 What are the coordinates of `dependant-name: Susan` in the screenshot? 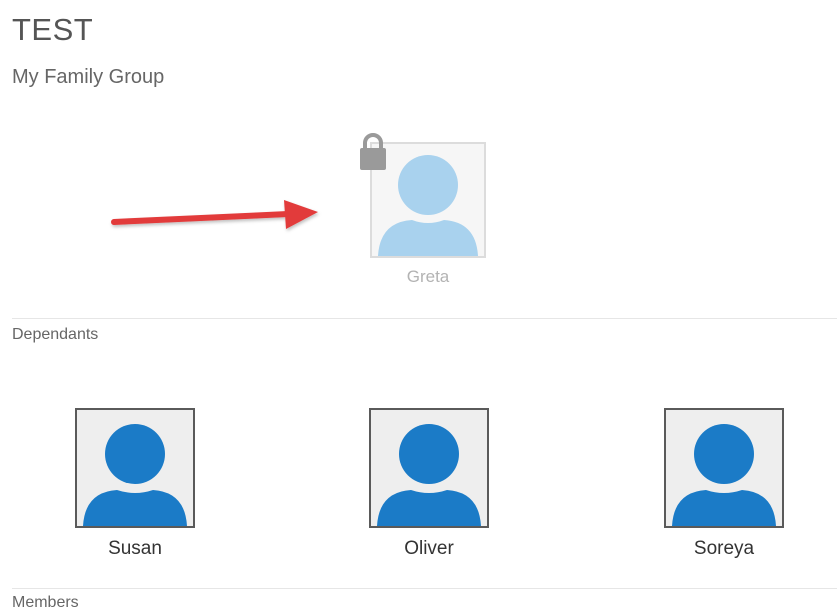 It's located at (135, 548).